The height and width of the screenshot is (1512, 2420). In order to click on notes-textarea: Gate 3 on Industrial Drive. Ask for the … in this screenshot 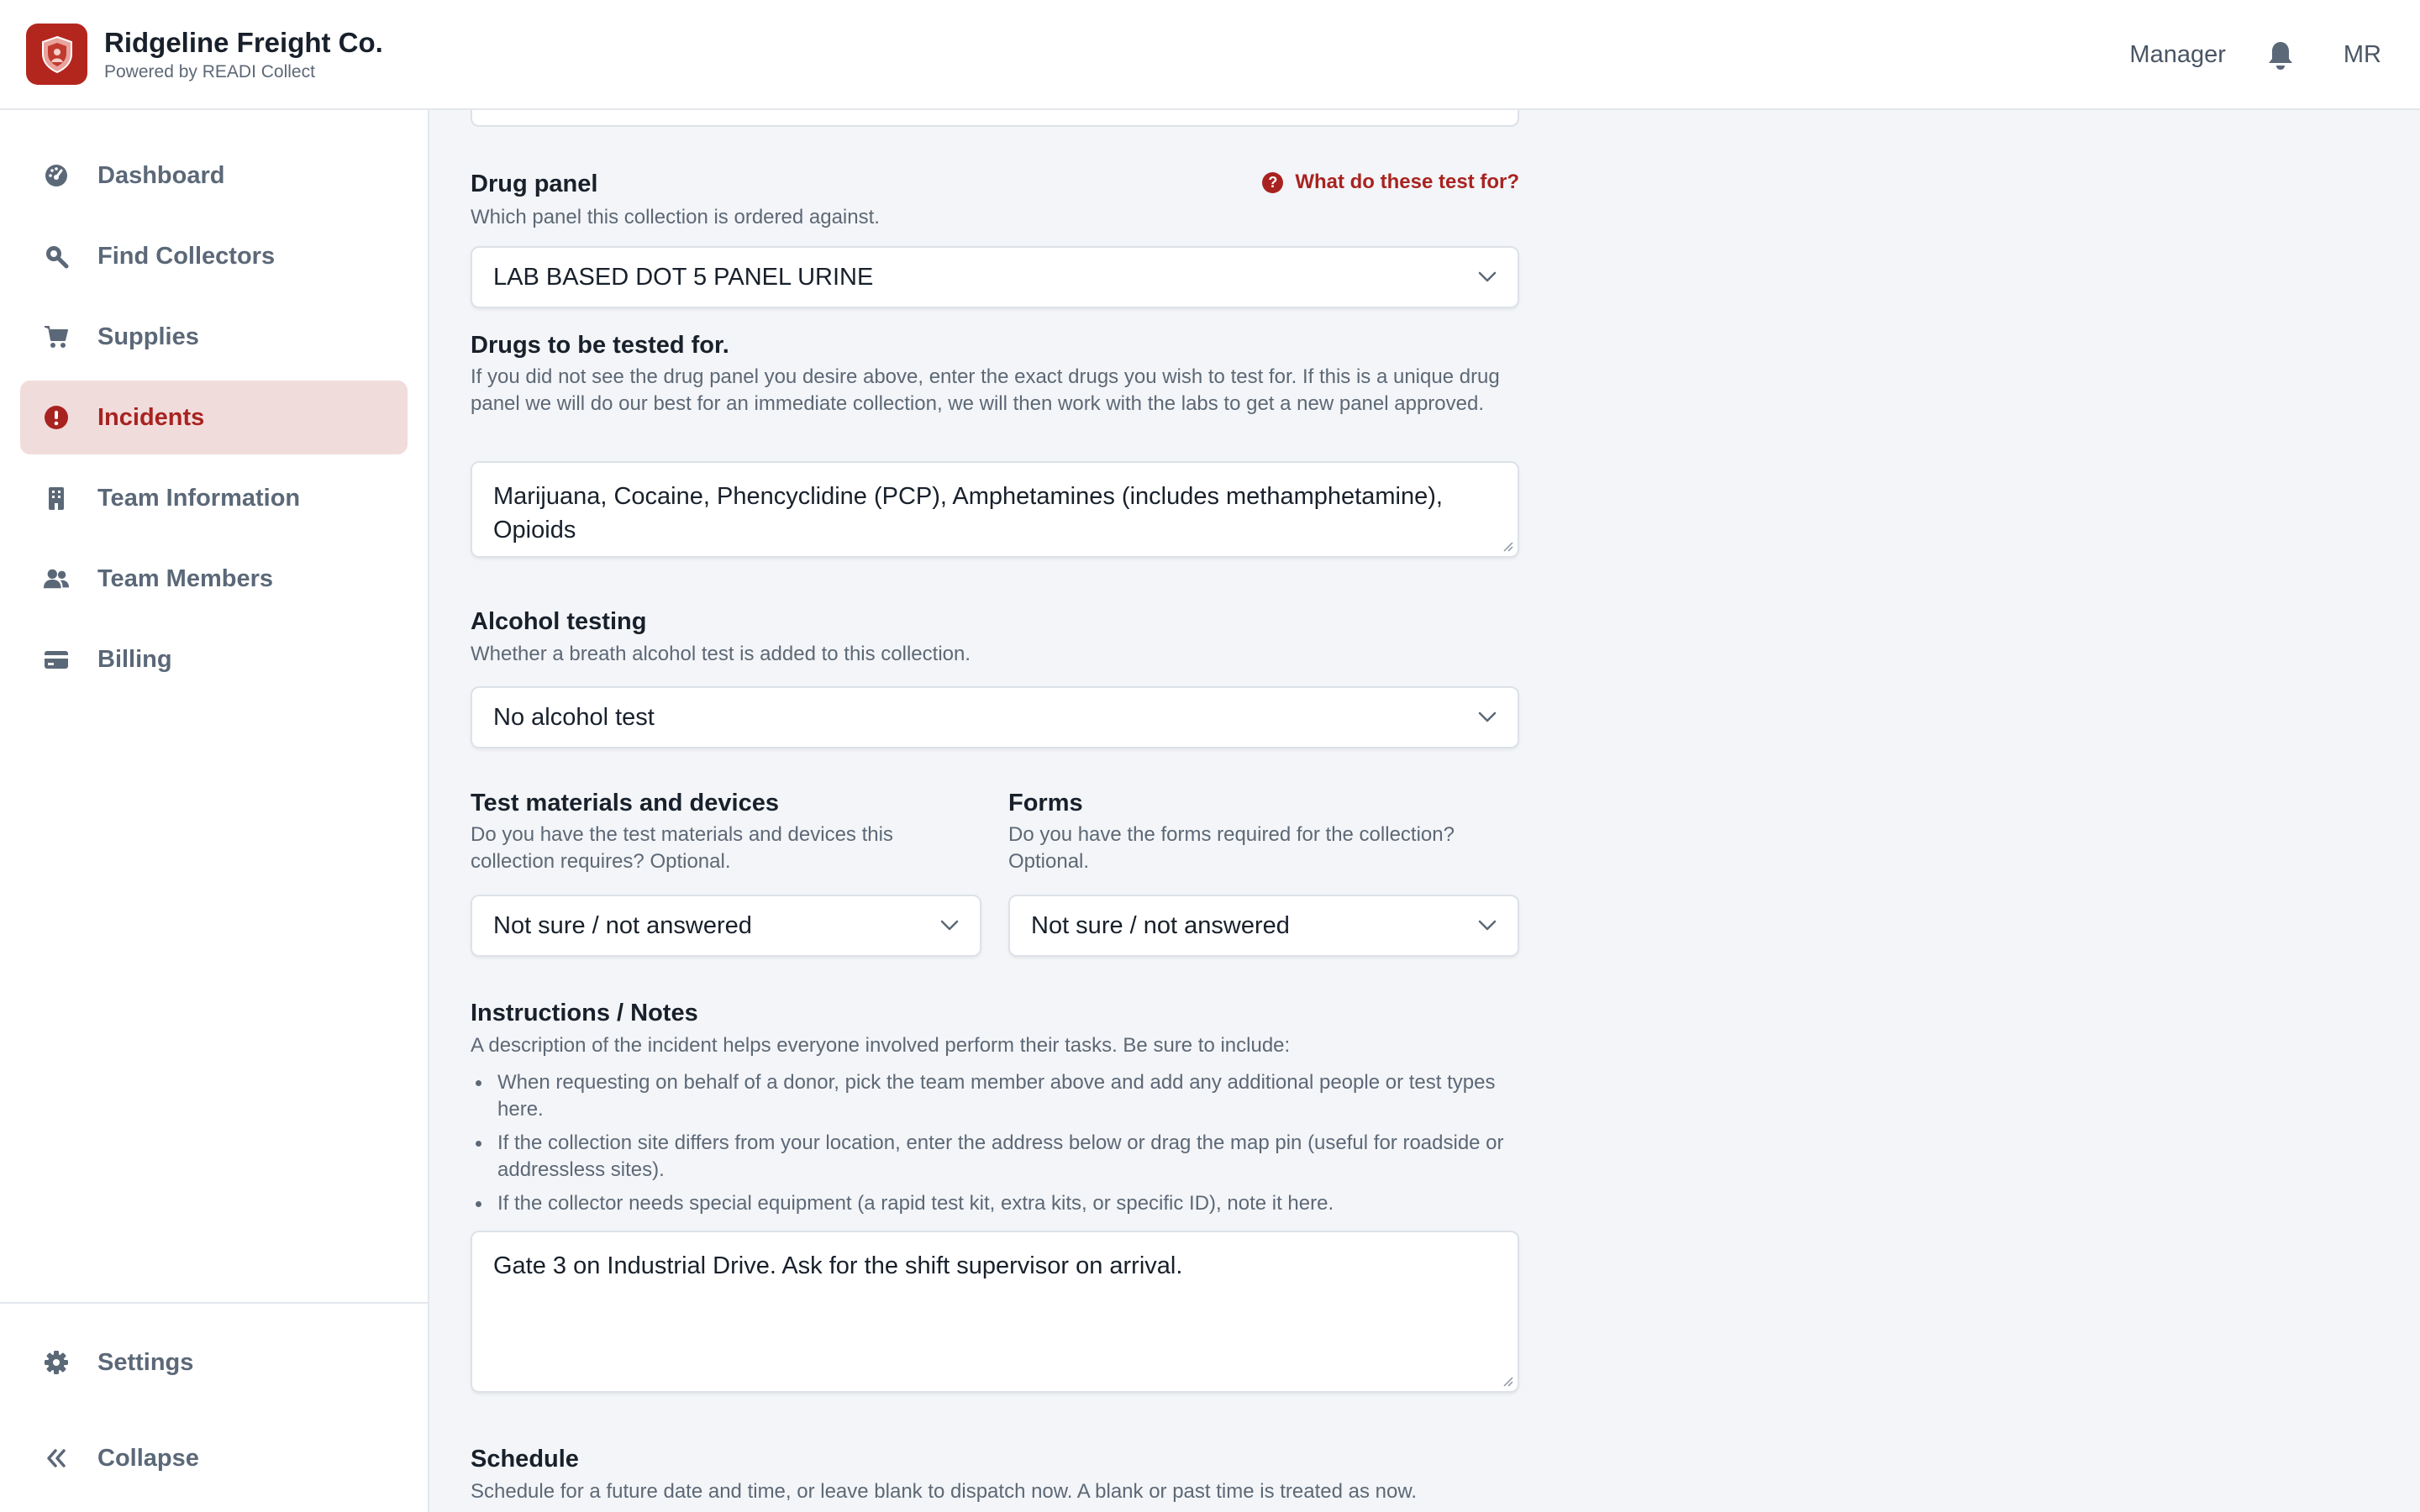, I will do `click(995, 1312)`.